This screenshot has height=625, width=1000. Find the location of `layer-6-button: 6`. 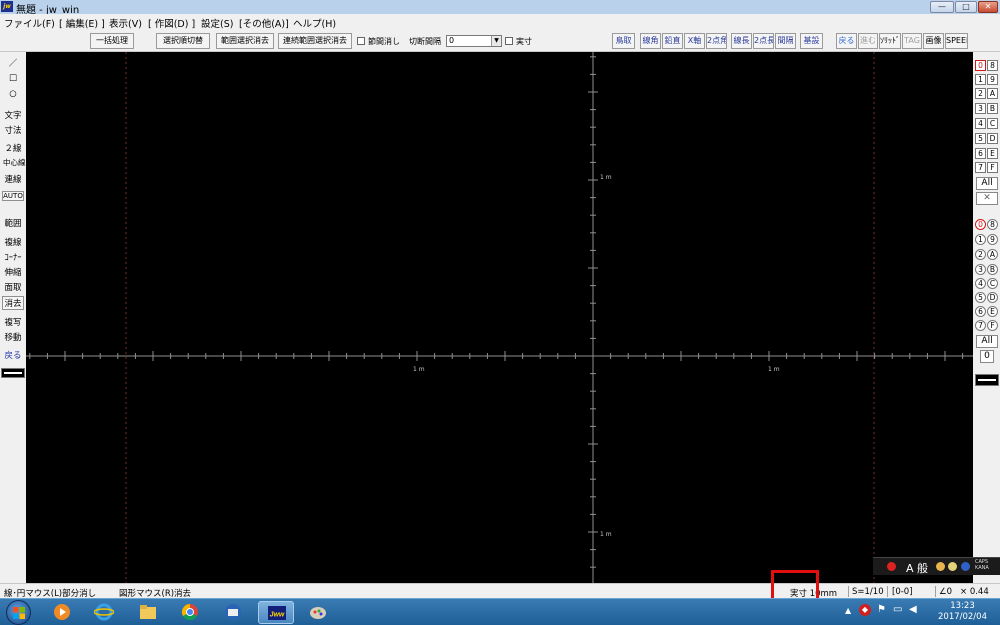

layer-6-button: 6 is located at coordinates (980, 153).